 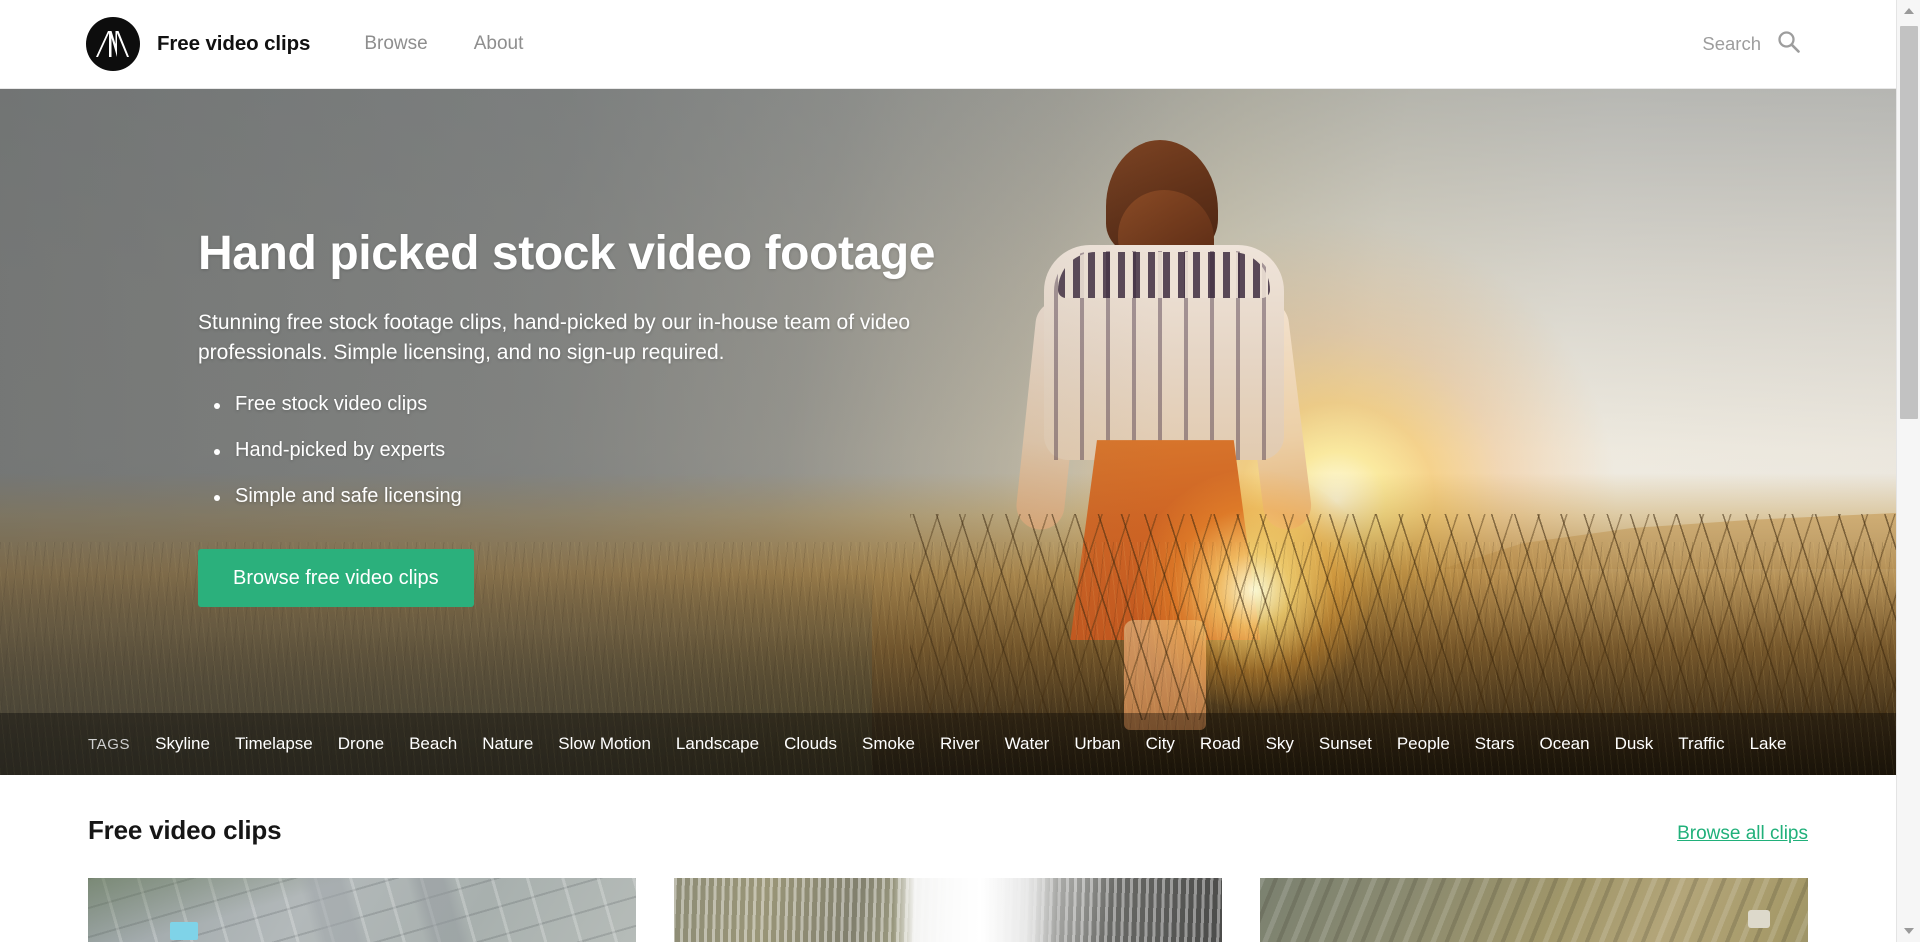 What do you see at coordinates (1495, 744) in the screenshot?
I see `tag-link-stars: Stars` at bounding box center [1495, 744].